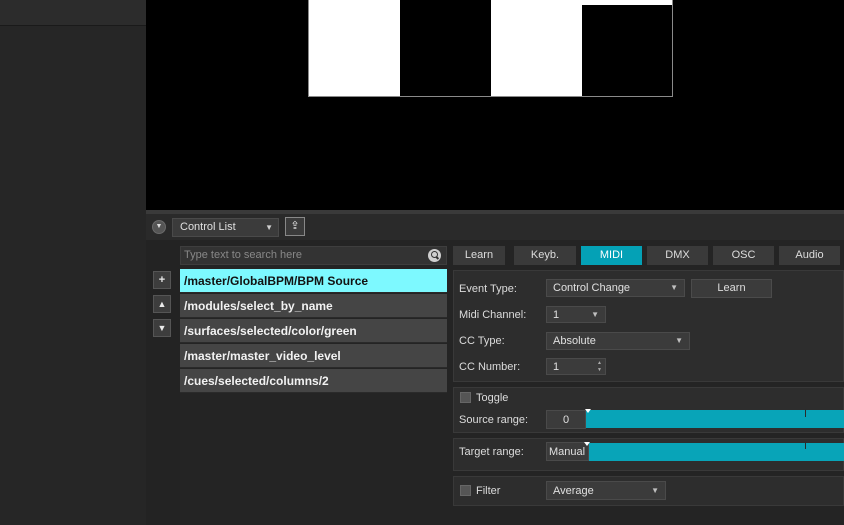 This screenshot has width=844, height=525. What do you see at coordinates (618, 341) in the screenshot?
I see `cc-type-dropdown: Absolute ▼` at bounding box center [618, 341].